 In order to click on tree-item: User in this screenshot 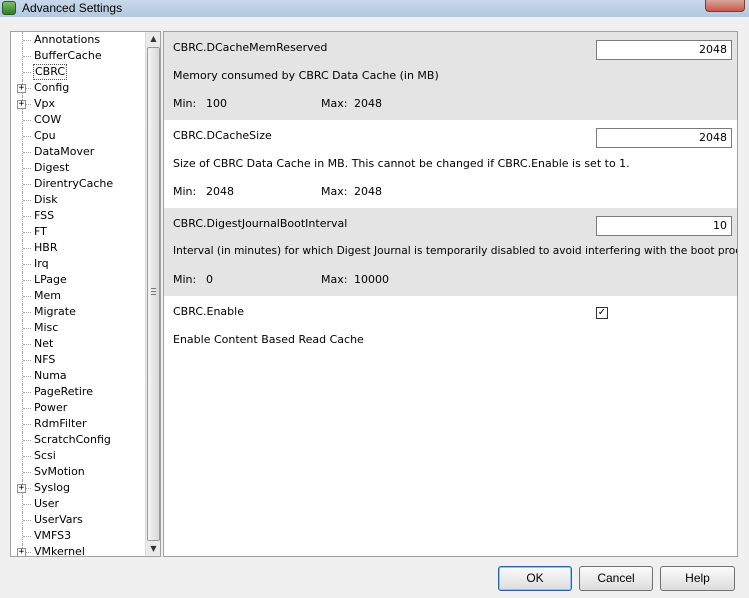, I will do `click(78, 504)`.